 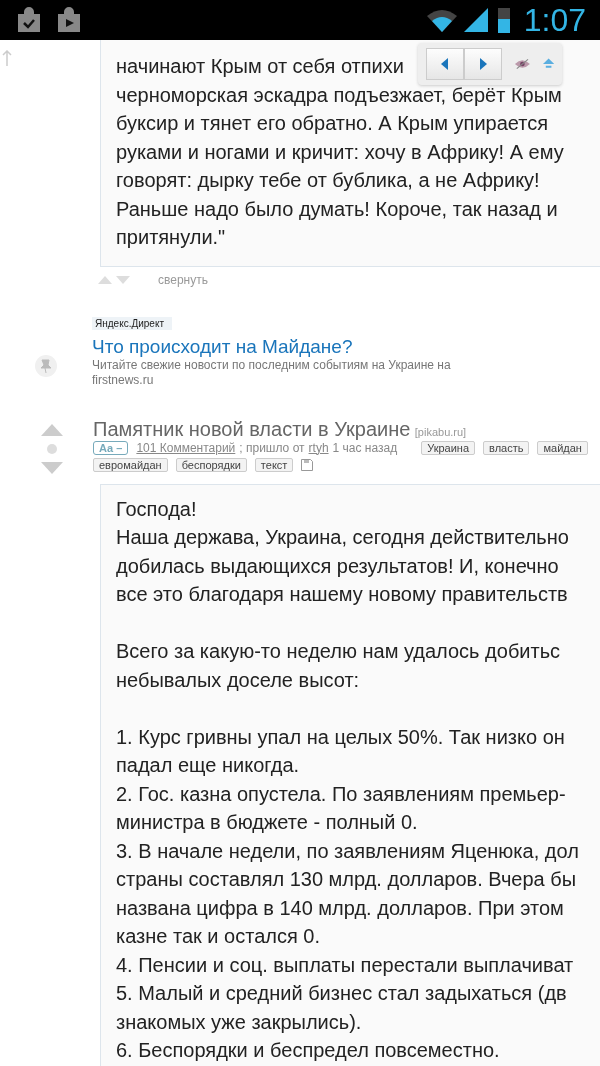 I want to click on post-text: Всего за какую-то неделю нам удалось добитьс, so click(x=338, y=651).